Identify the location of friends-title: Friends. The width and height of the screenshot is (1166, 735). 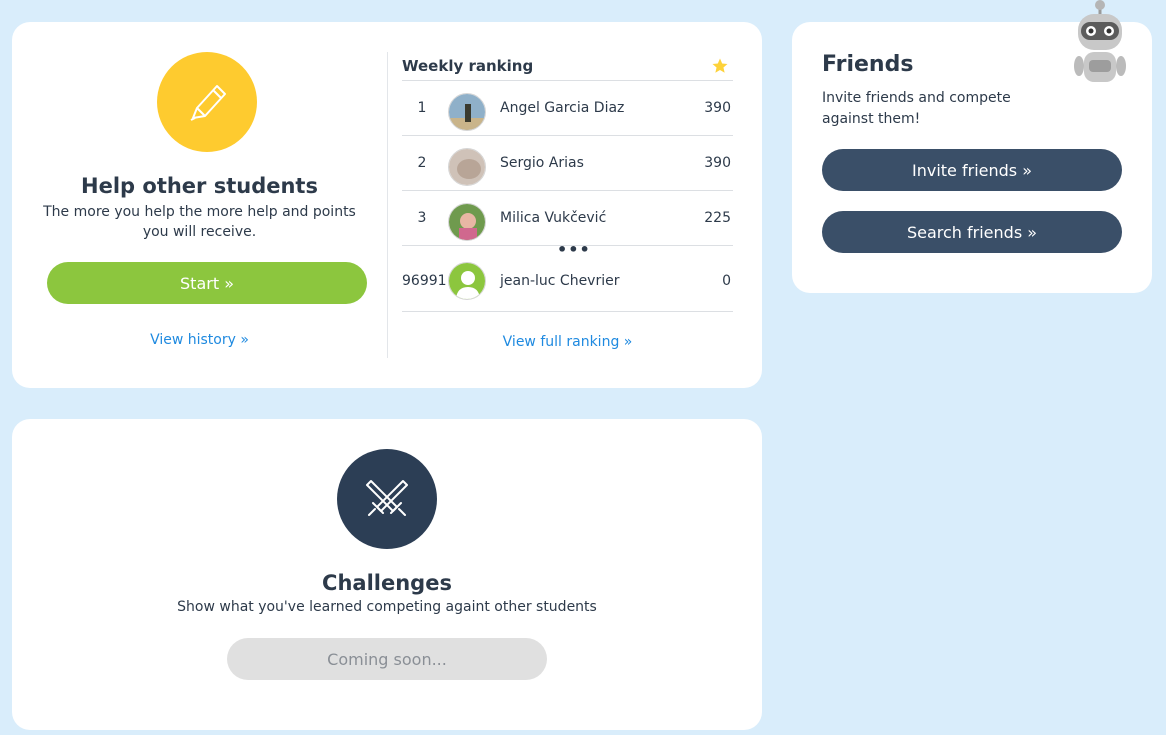
(868, 64).